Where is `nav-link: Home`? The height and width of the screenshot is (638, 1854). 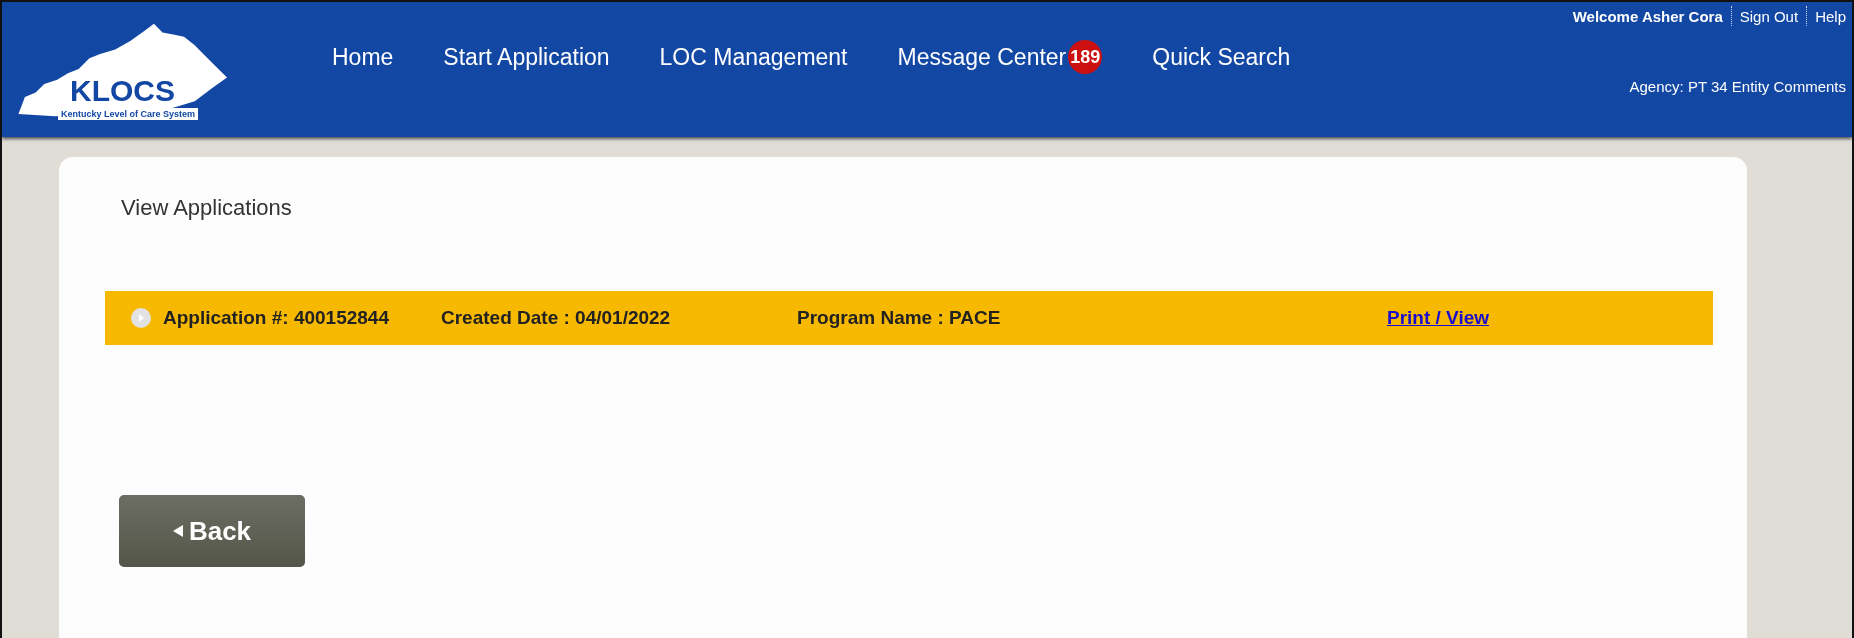 nav-link: Home is located at coordinates (363, 57).